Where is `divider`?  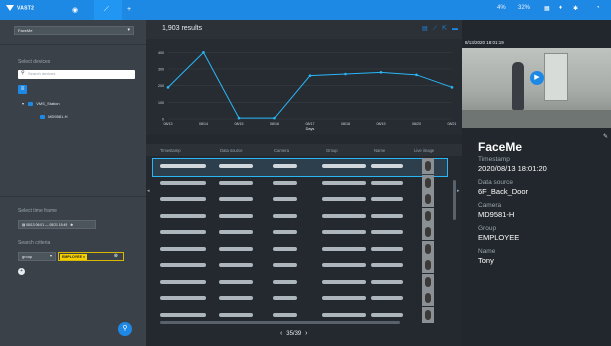
divider is located at coordinates (73, 196).